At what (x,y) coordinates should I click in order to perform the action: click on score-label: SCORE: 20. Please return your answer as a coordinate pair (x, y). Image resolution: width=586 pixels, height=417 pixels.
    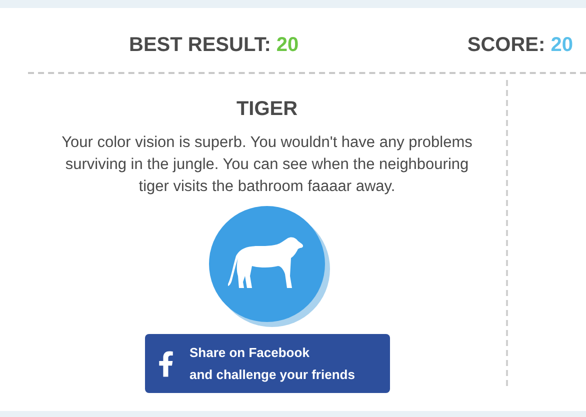
    Looking at the image, I should click on (520, 45).